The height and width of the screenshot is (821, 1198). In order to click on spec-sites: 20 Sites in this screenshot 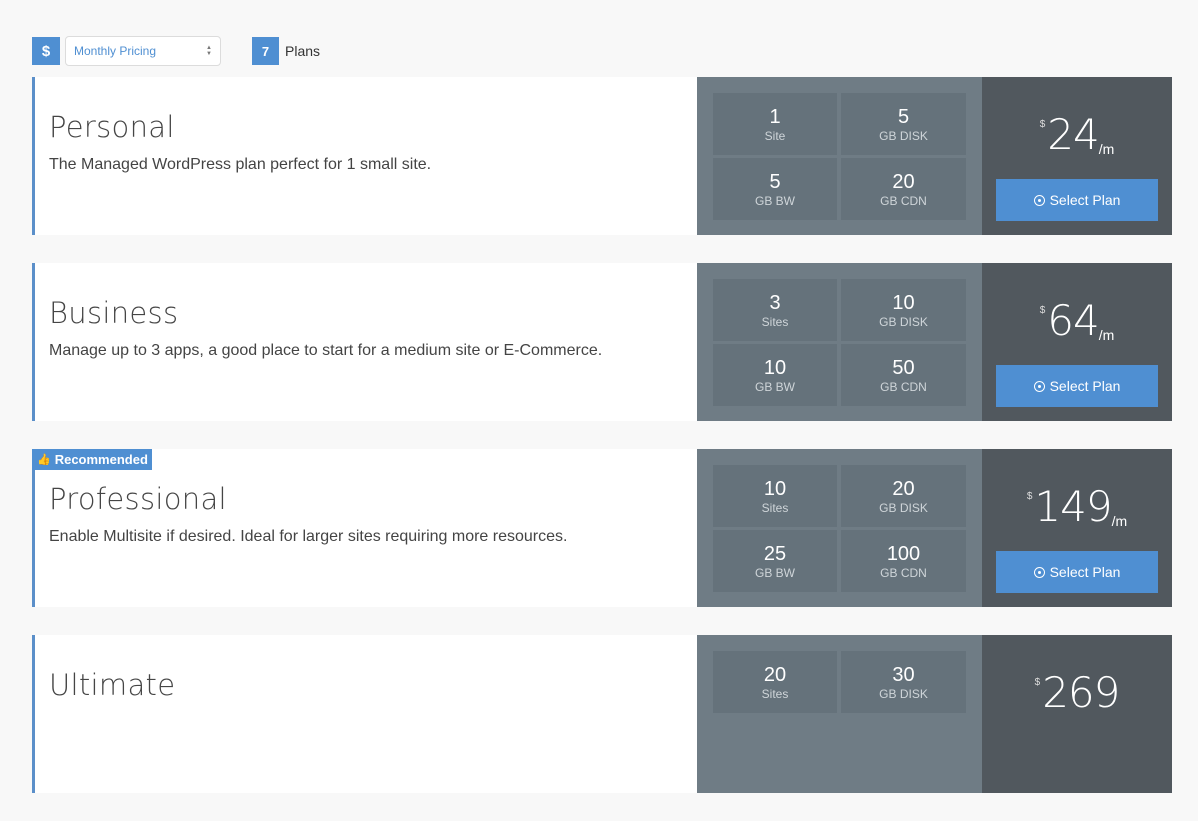, I will do `click(775, 682)`.